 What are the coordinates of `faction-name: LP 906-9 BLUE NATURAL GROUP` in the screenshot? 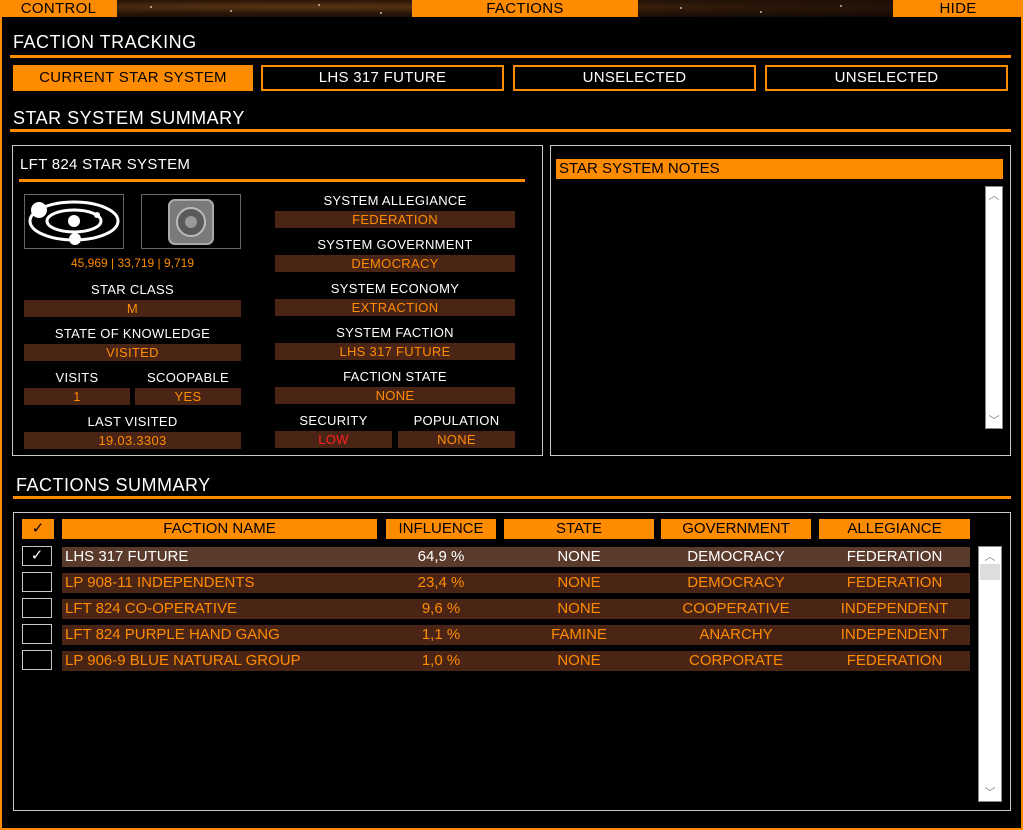 It's located at (183, 660).